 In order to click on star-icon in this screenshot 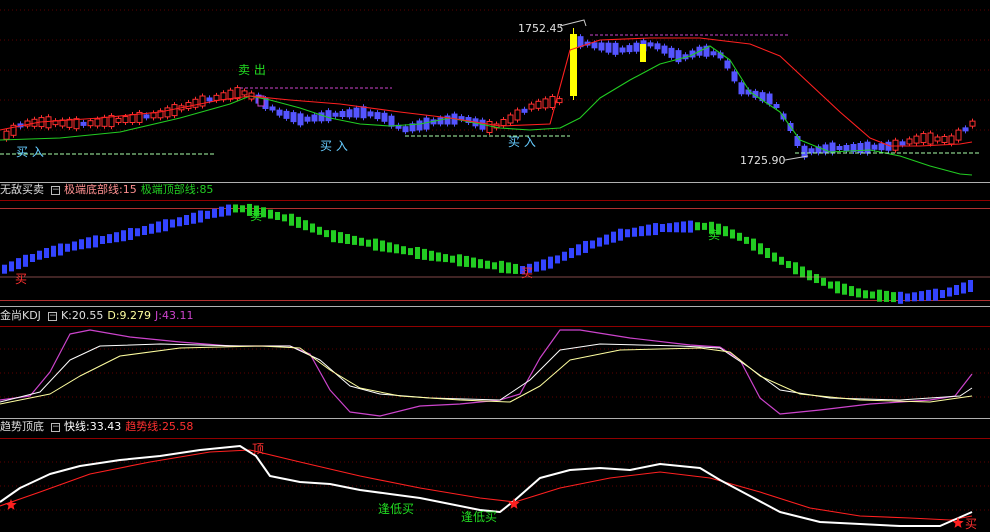, I will do `click(958, 522)`.